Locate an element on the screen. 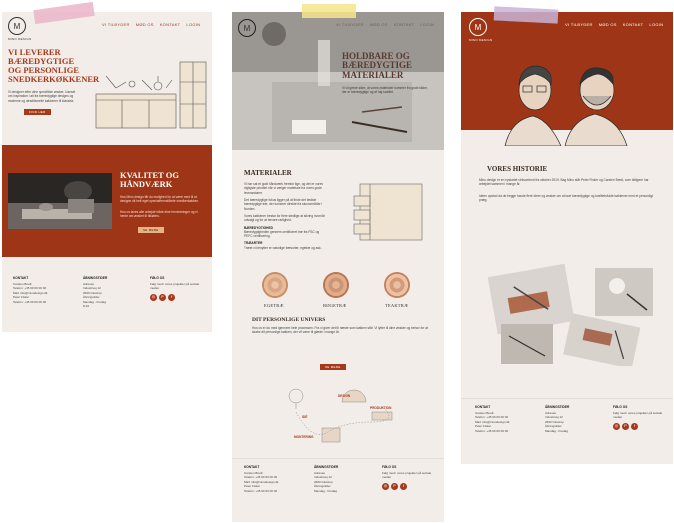  process-label: DESIGN is located at coordinates (344, 396).